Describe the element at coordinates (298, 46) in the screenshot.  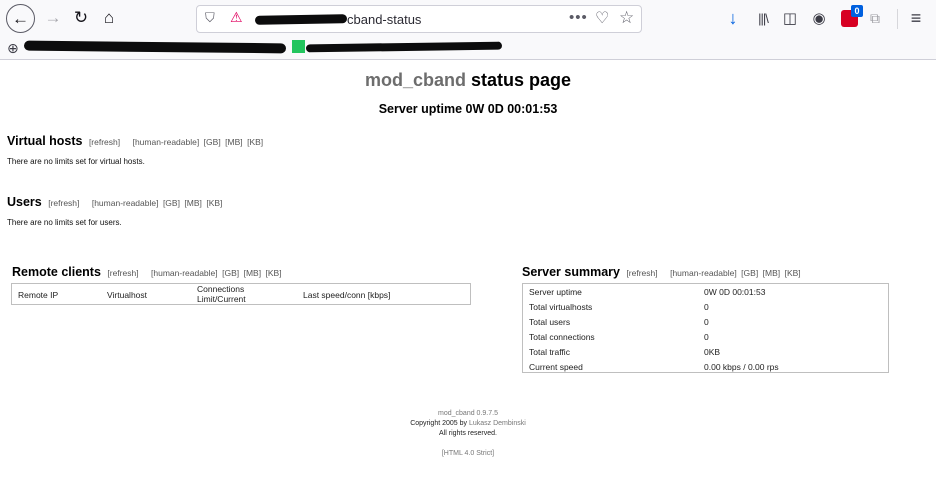
I see `bookmark-favicon` at that location.